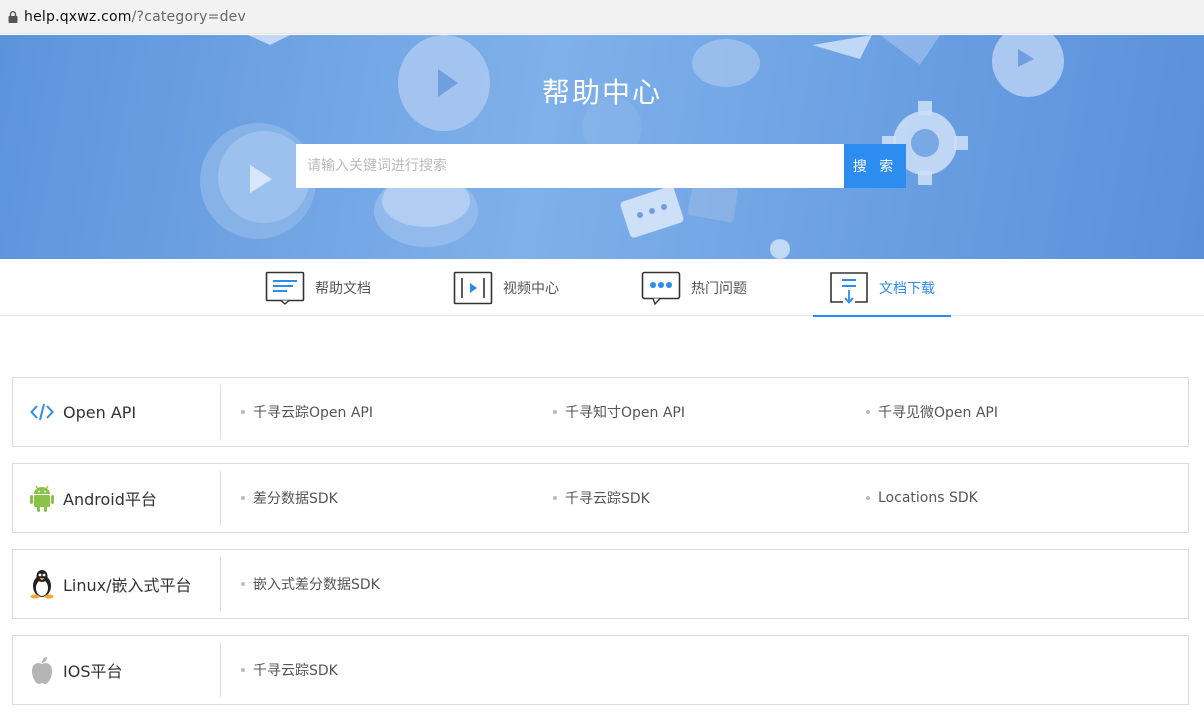  Describe the element at coordinates (928, 498) in the screenshot. I see `doc-link-label: Locations SDK` at that location.